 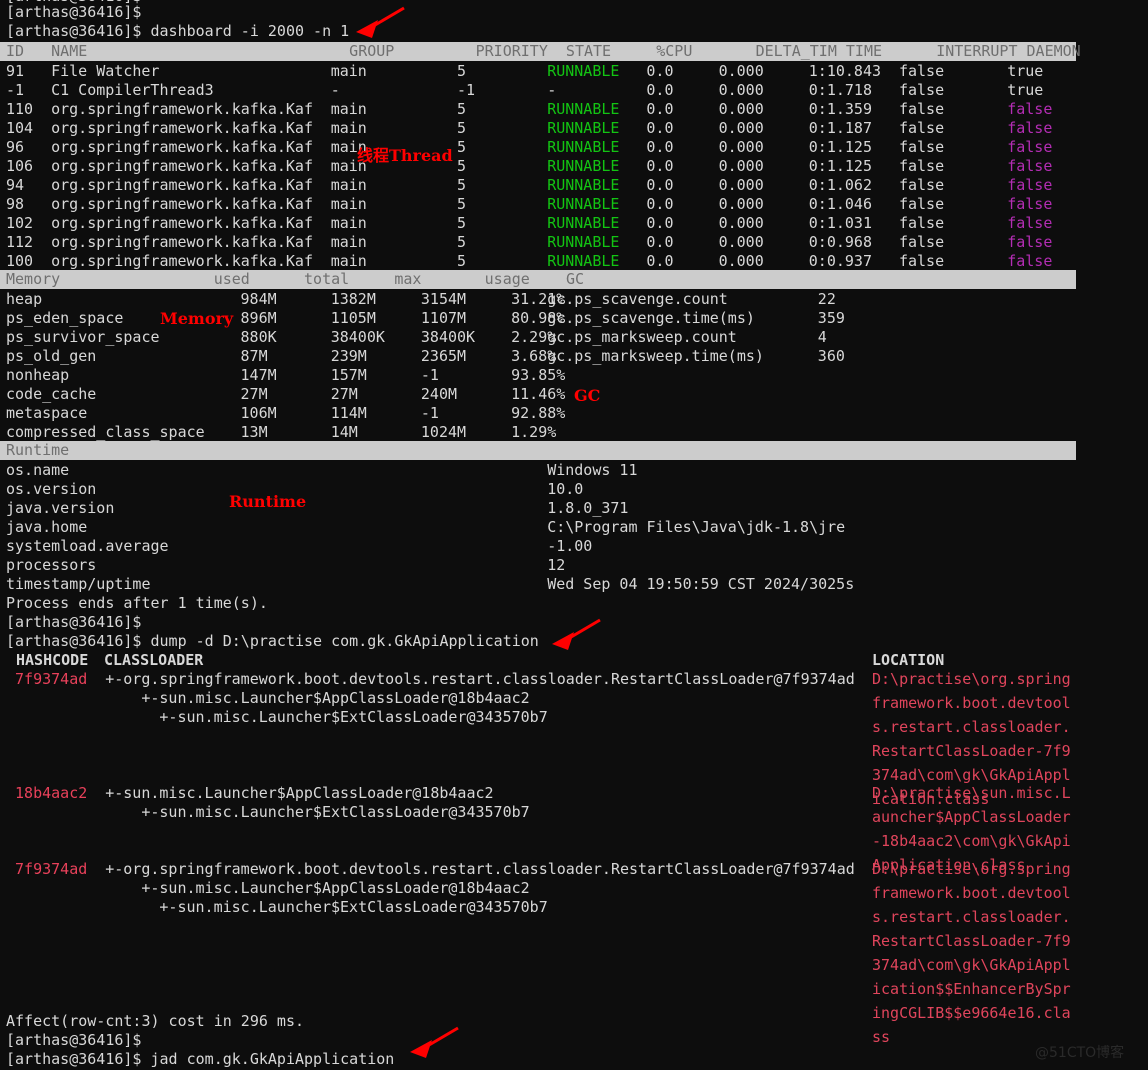 I want to click on annotation-thread: 线程Thread, so click(x=405, y=155).